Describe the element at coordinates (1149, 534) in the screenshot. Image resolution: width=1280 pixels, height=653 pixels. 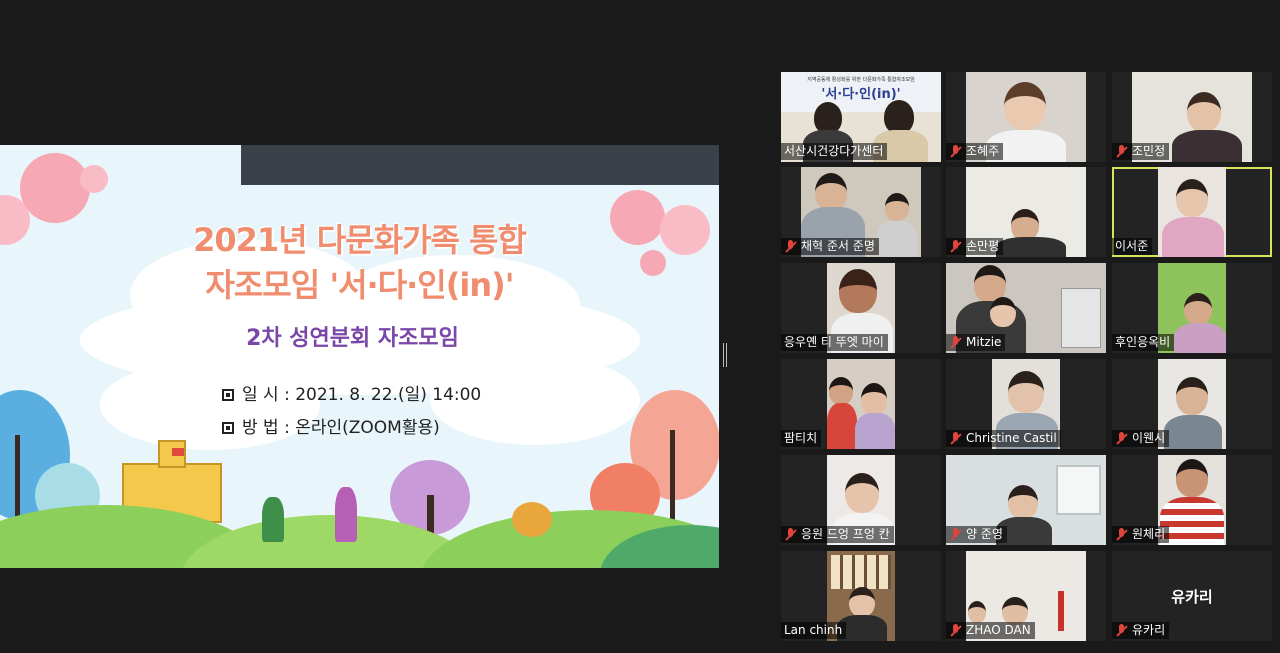
I see `participant-name: 원체리` at that location.